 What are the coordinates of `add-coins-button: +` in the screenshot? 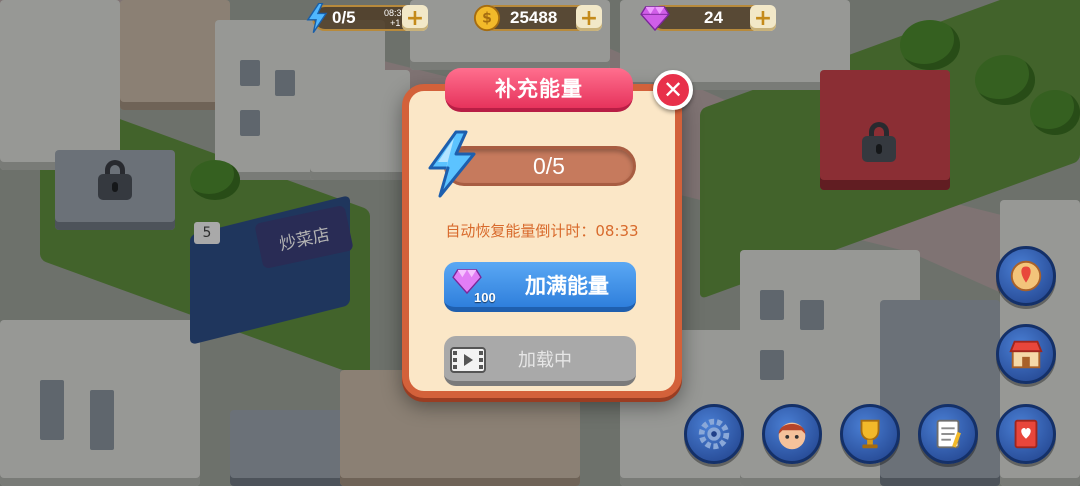 It's located at (589, 18).